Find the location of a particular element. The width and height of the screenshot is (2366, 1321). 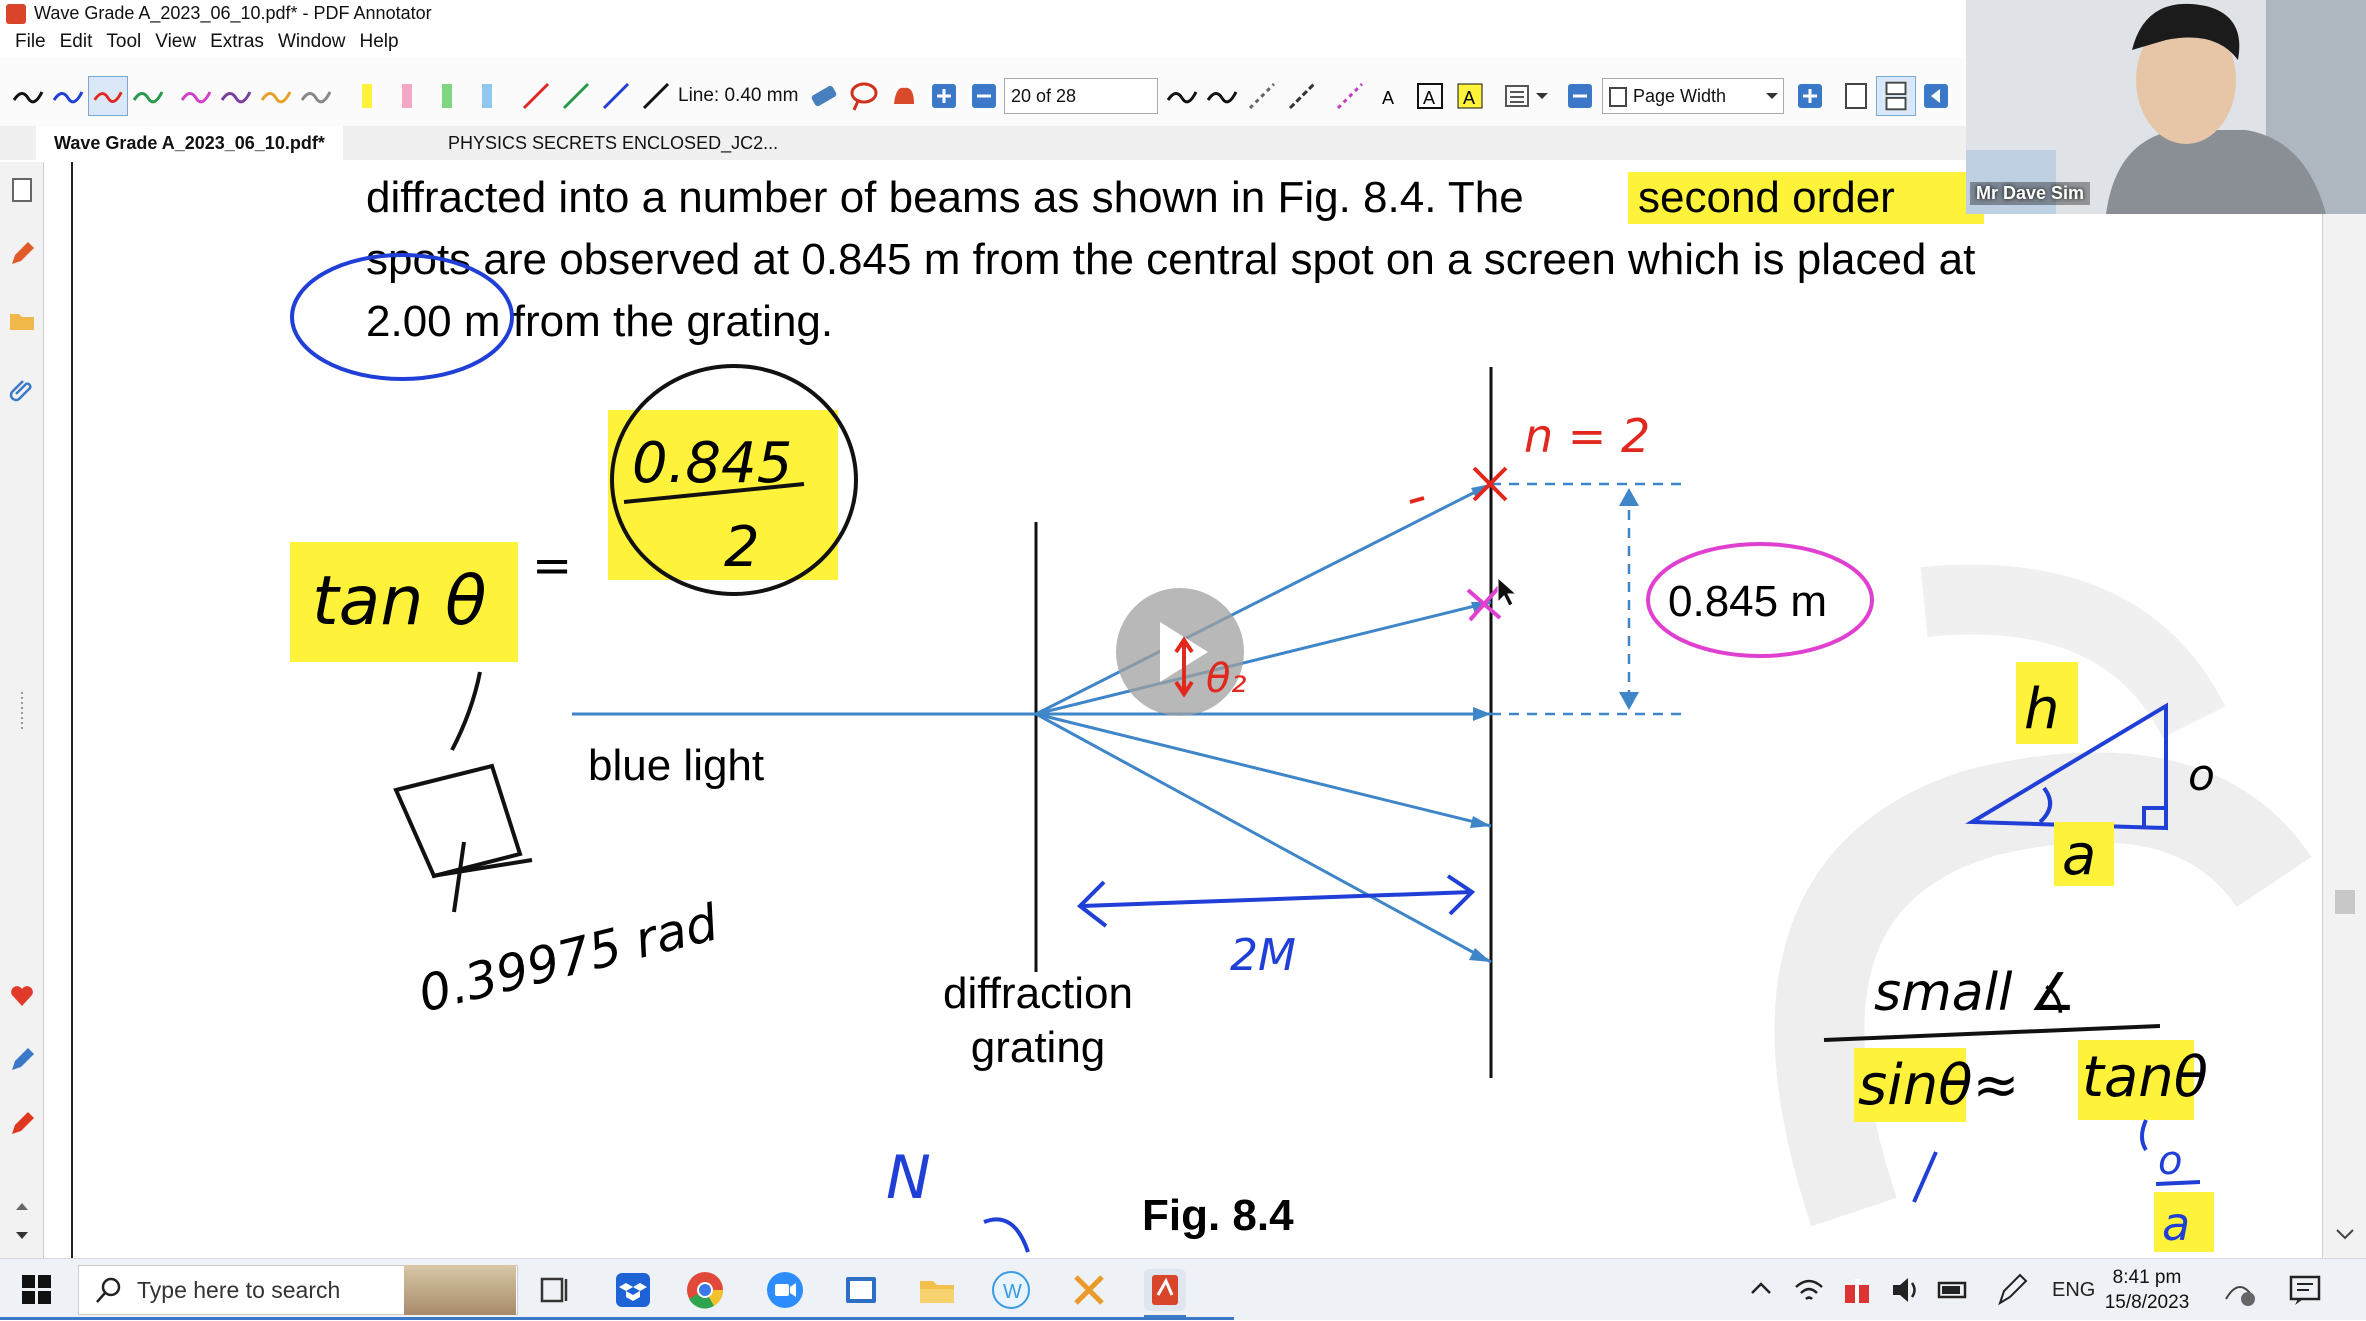

highlighter-pink-icon is located at coordinates (408, 96).